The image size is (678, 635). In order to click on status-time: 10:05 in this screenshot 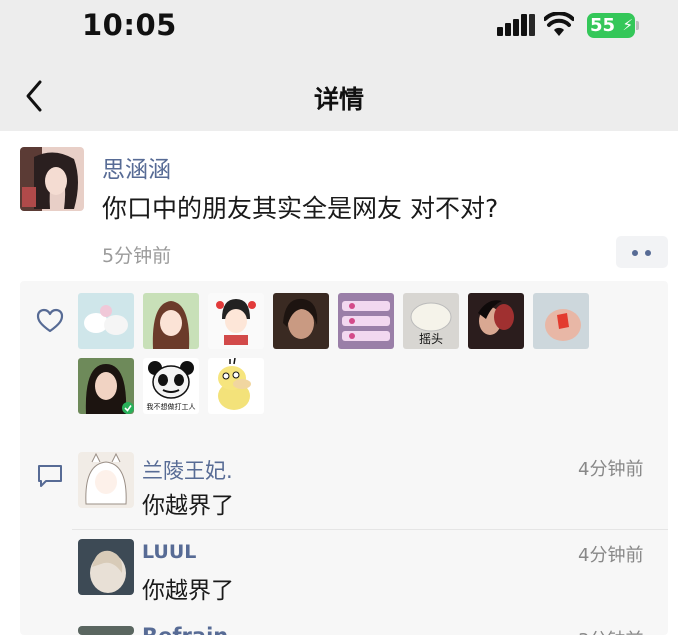, I will do `click(129, 25)`.